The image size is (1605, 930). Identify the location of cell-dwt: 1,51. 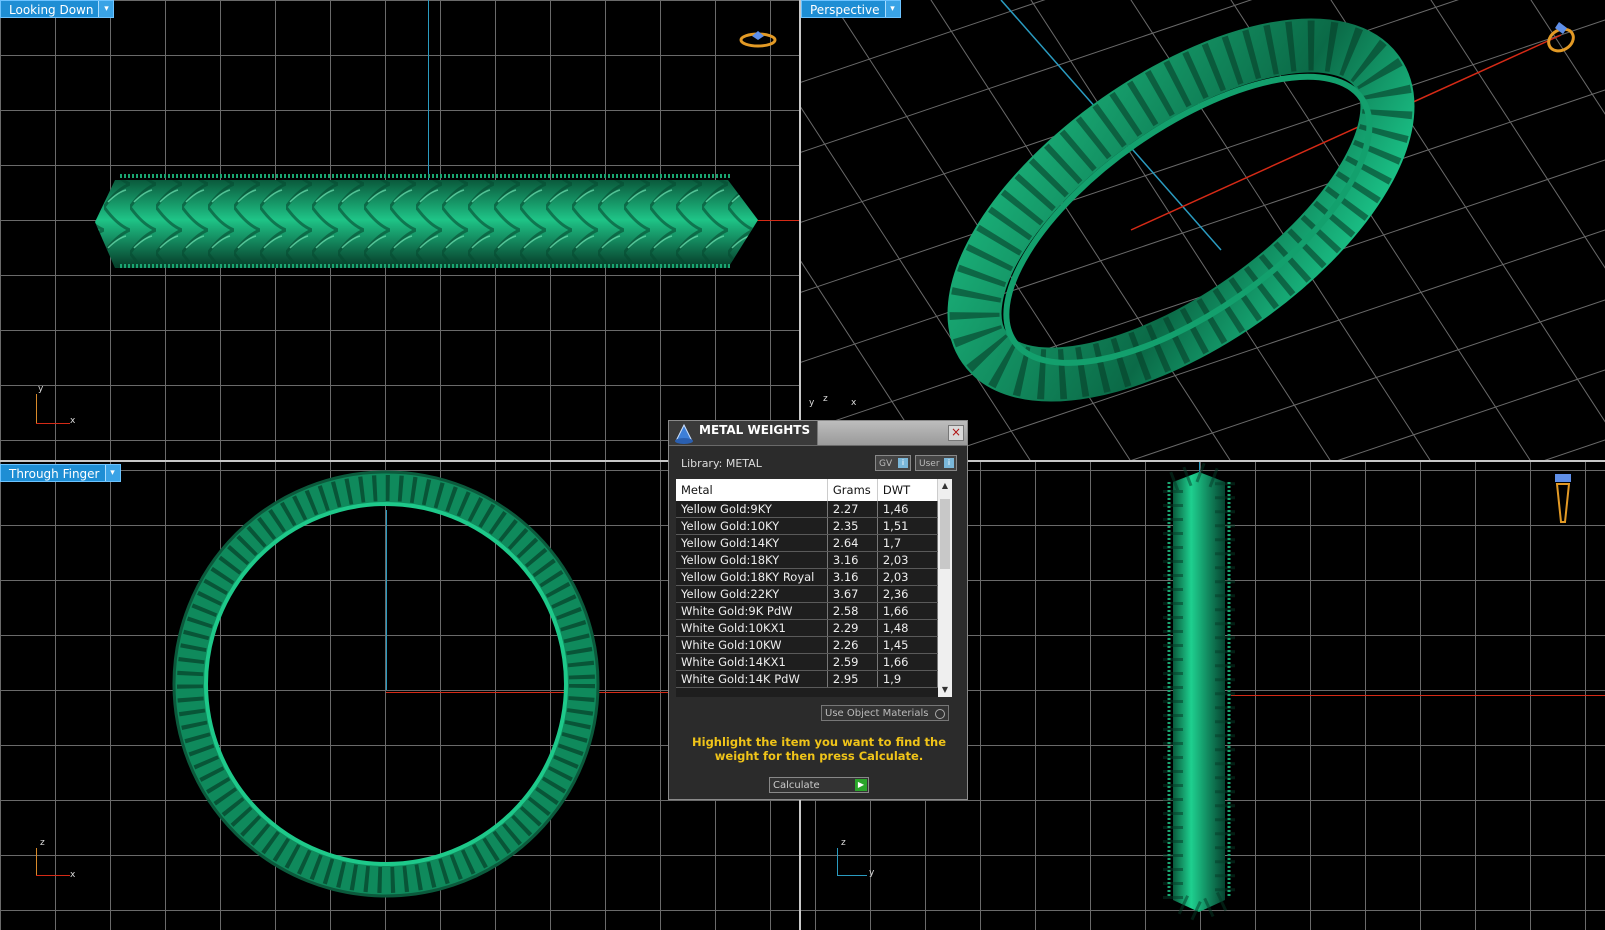
(908, 526).